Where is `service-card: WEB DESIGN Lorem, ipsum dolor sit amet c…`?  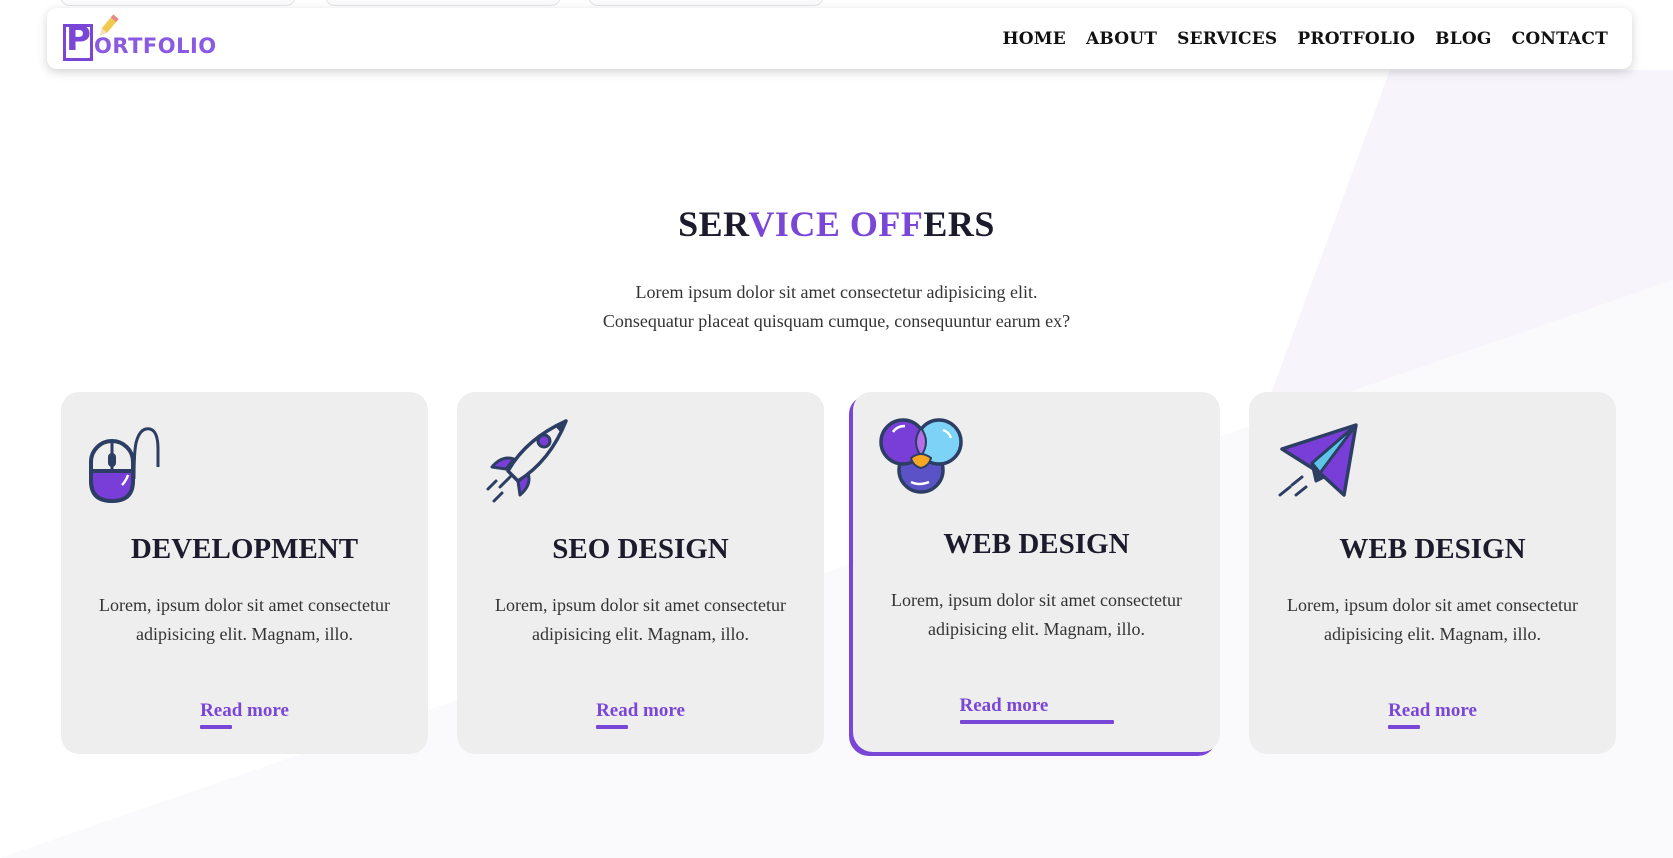 service-card: WEB DESIGN Lorem, ipsum dolor sit amet c… is located at coordinates (1432, 573).